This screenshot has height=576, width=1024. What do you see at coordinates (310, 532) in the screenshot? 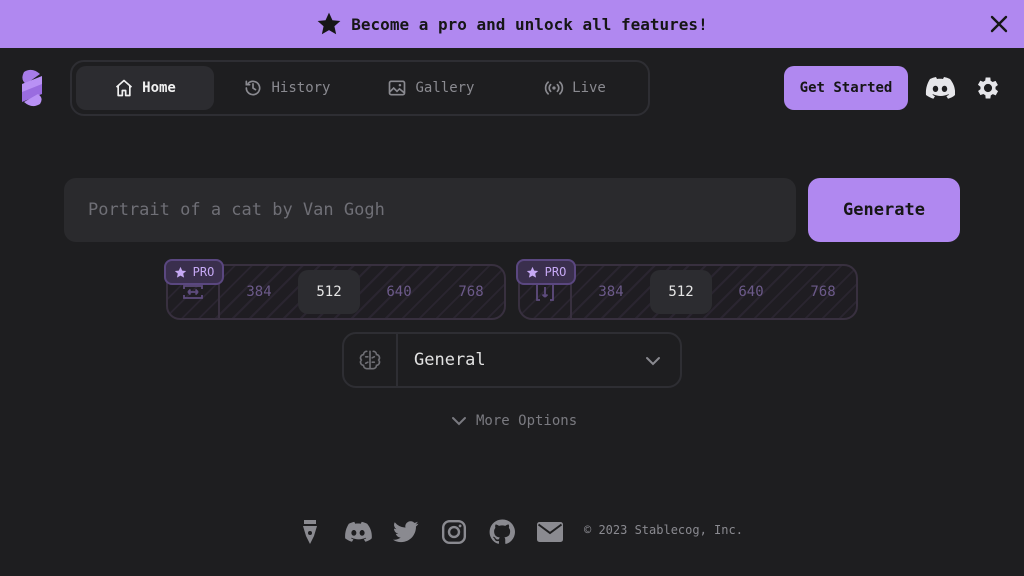
I see `pen-nib-icon` at bounding box center [310, 532].